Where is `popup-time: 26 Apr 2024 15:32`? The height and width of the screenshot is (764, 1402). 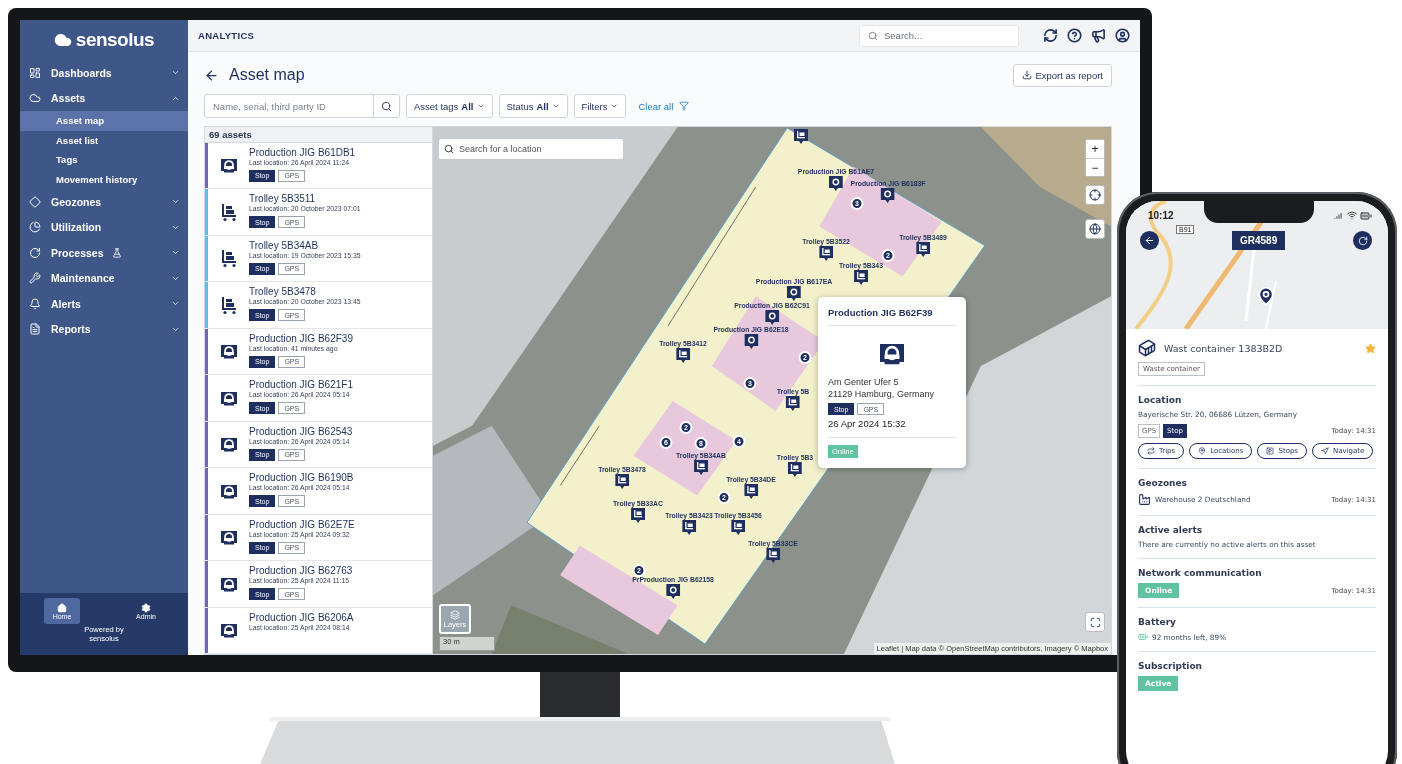 popup-time: 26 Apr 2024 15:32 is located at coordinates (892, 426).